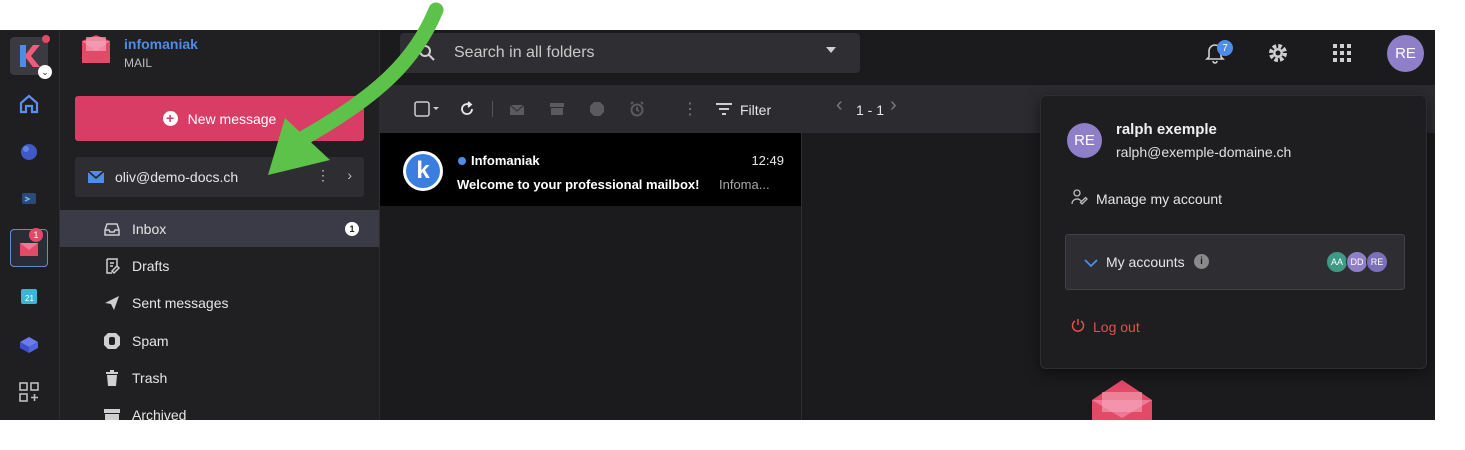 Image resolution: width=1465 pixels, height=450 pixels. Describe the element at coordinates (630, 53) in the screenshot. I see `search-input: Search in all folders` at that location.